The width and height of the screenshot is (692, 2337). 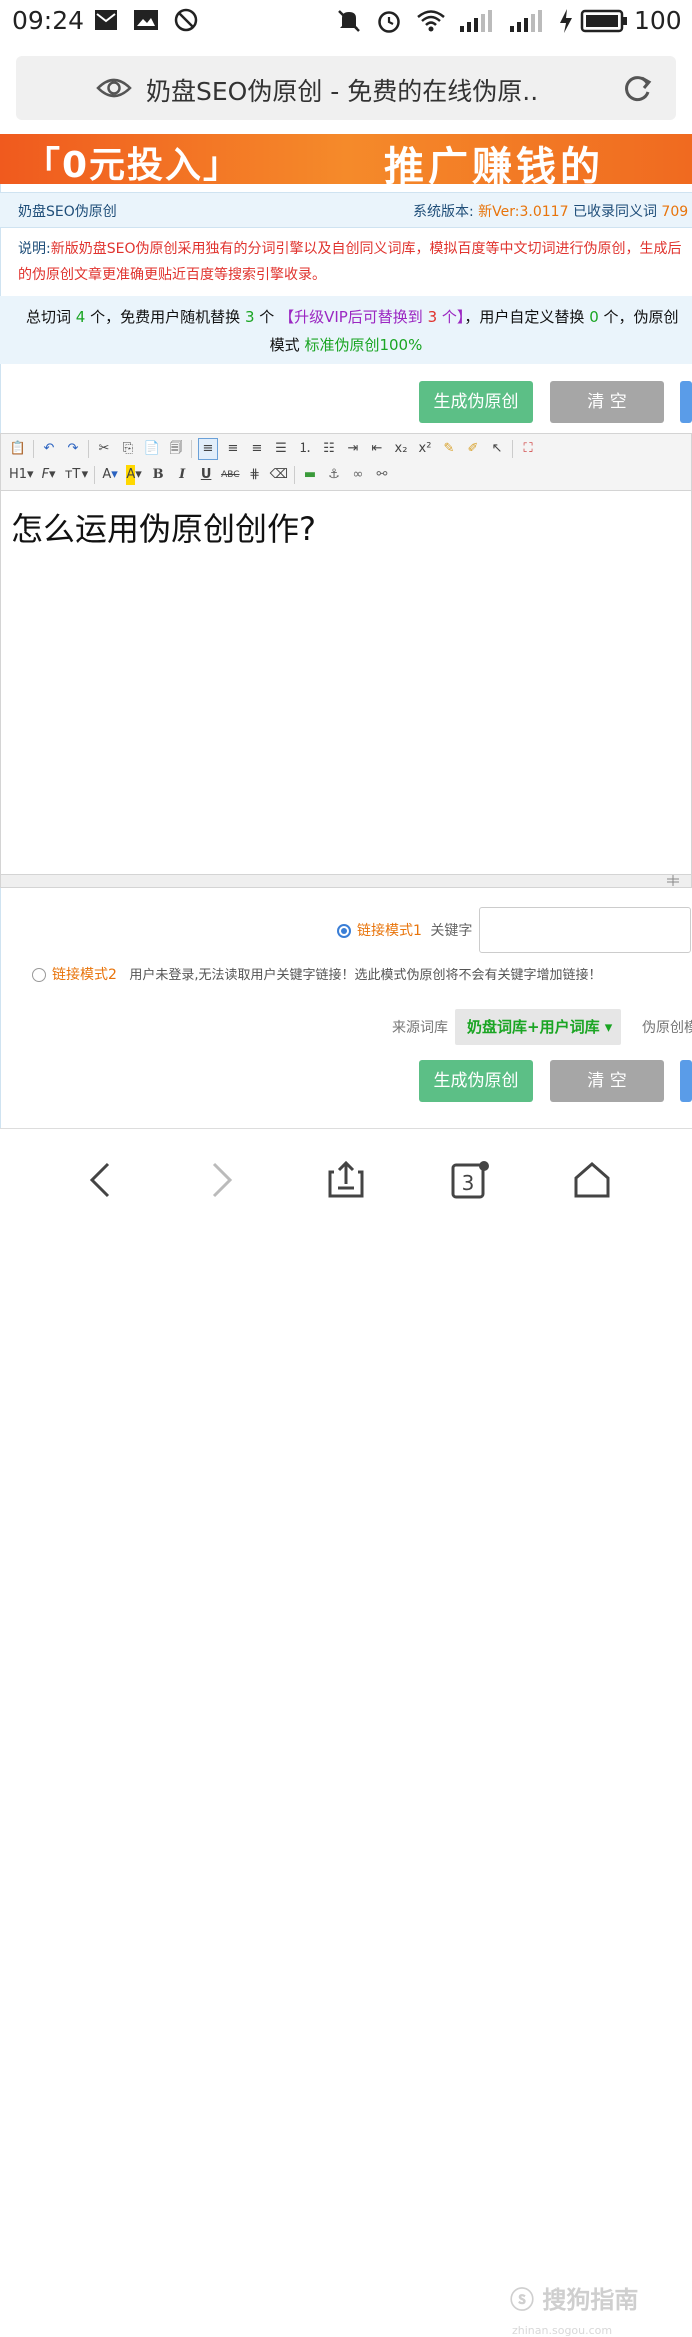 What do you see at coordinates (358, 475) in the screenshot?
I see `link-icon: ∞` at bounding box center [358, 475].